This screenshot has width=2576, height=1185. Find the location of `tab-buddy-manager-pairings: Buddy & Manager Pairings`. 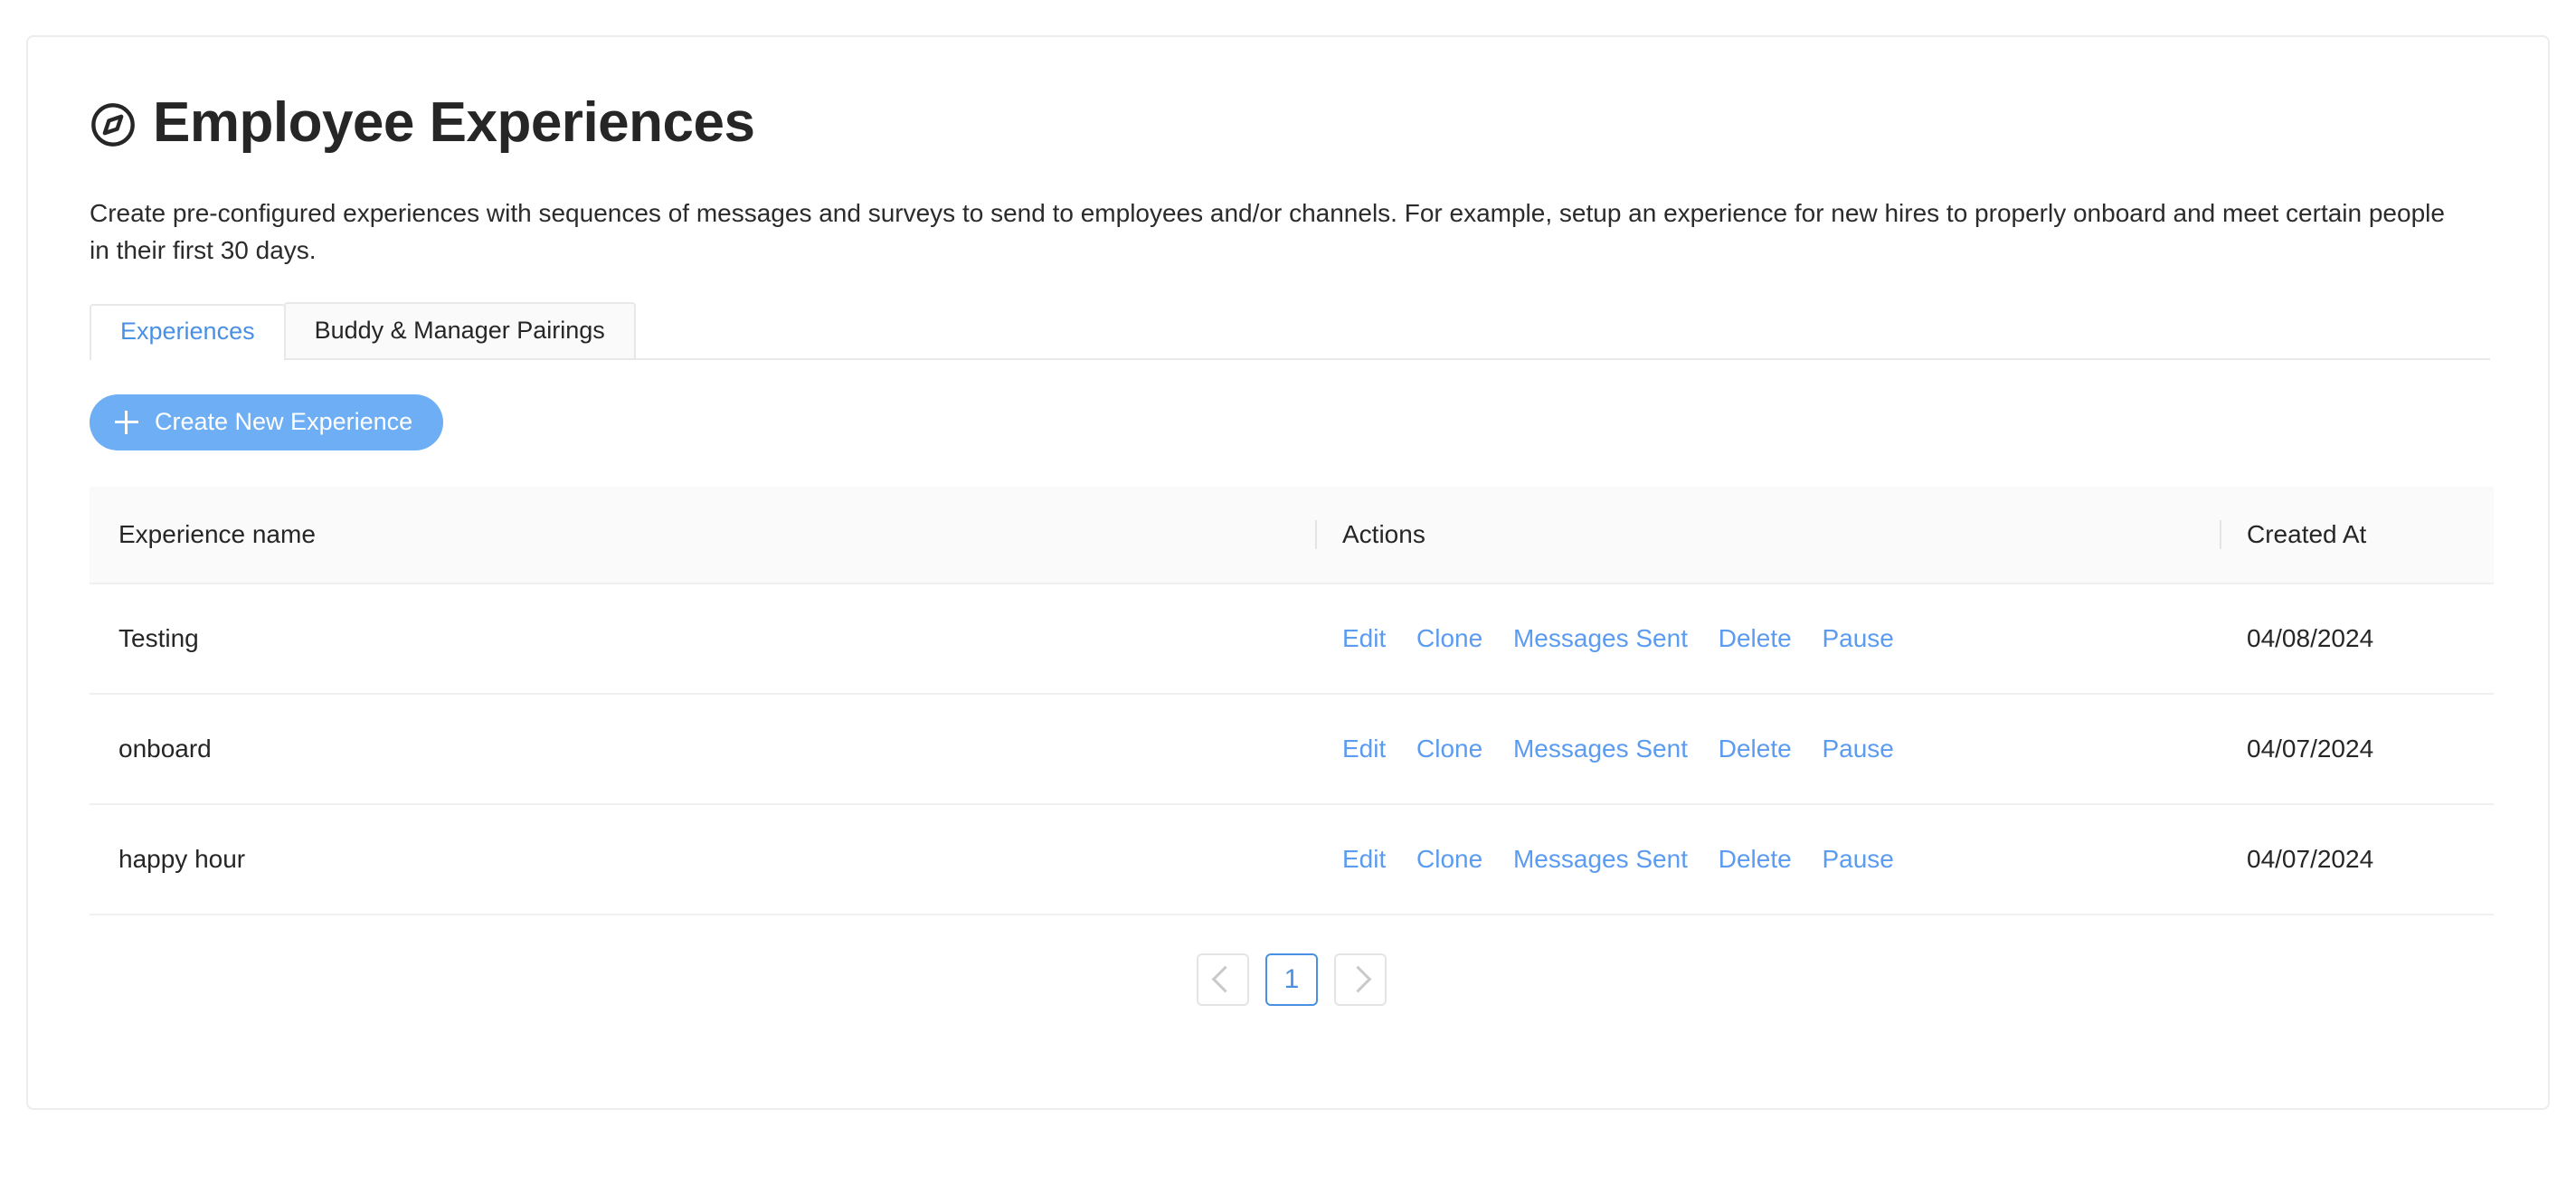

tab-buddy-manager-pairings: Buddy & Manager Pairings is located at coordinates (460, 329).